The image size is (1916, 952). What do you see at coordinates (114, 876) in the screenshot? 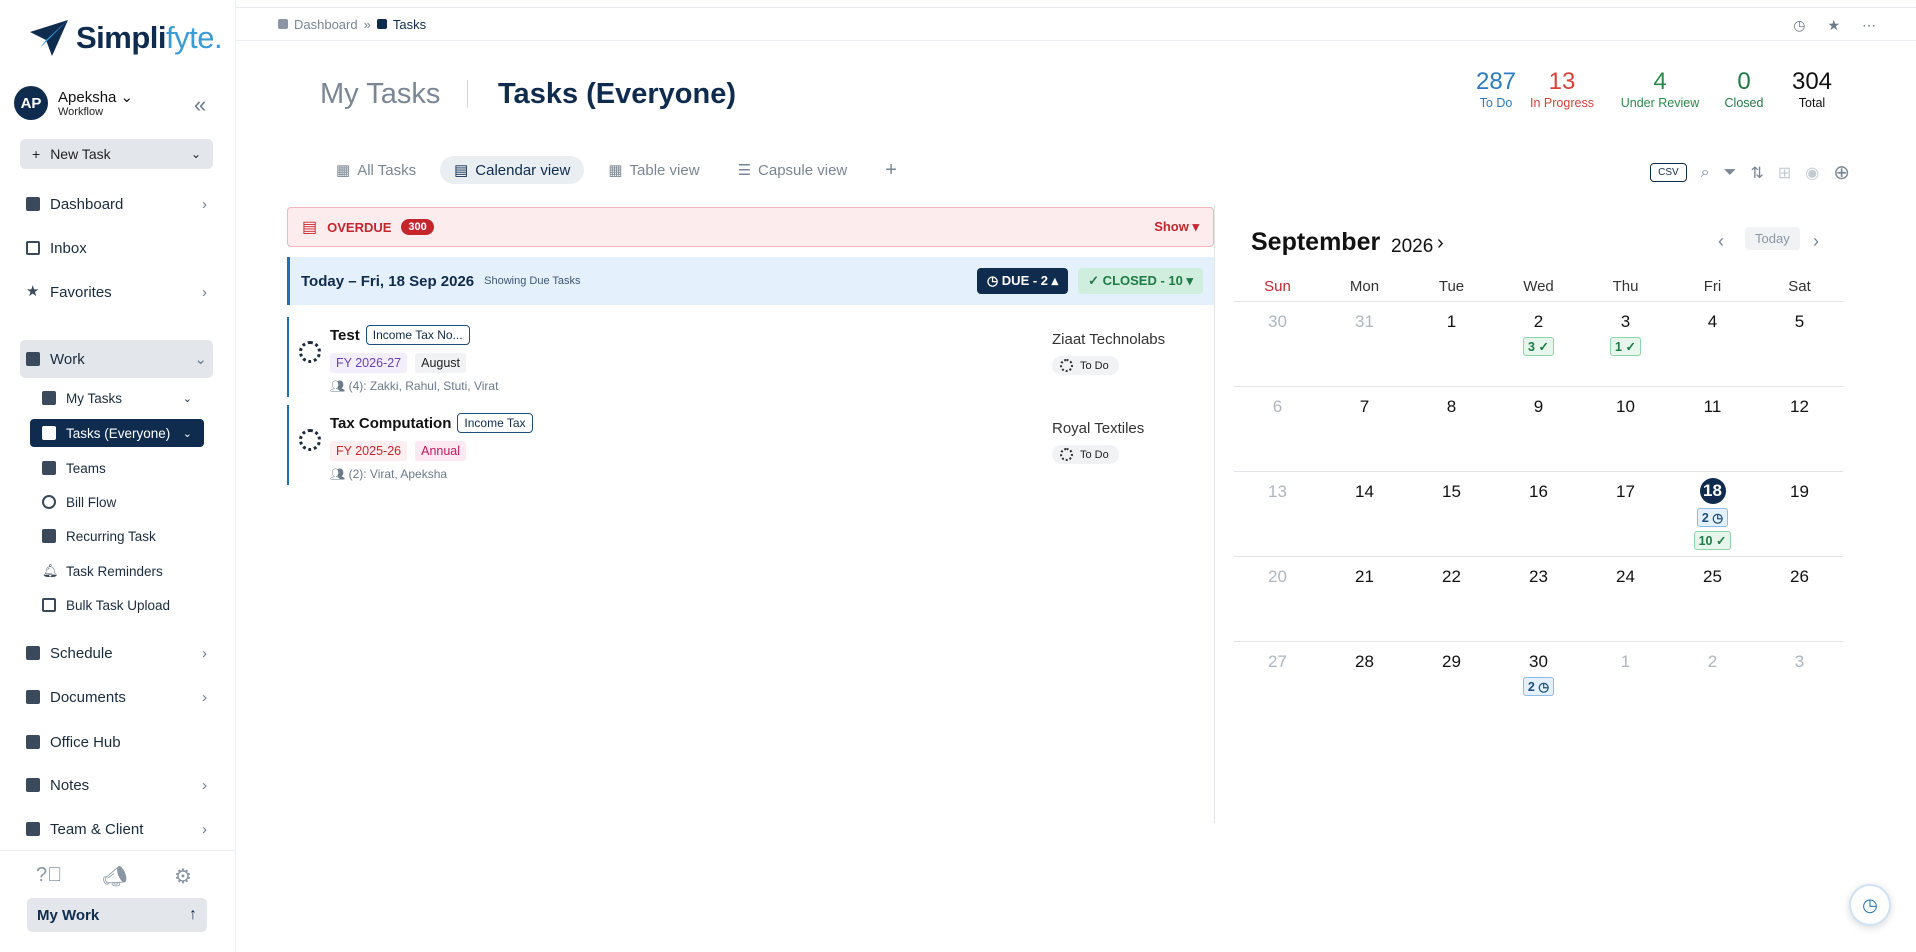
I see `megaphone-icon: 📣︎` at bounding box center [114, 876].